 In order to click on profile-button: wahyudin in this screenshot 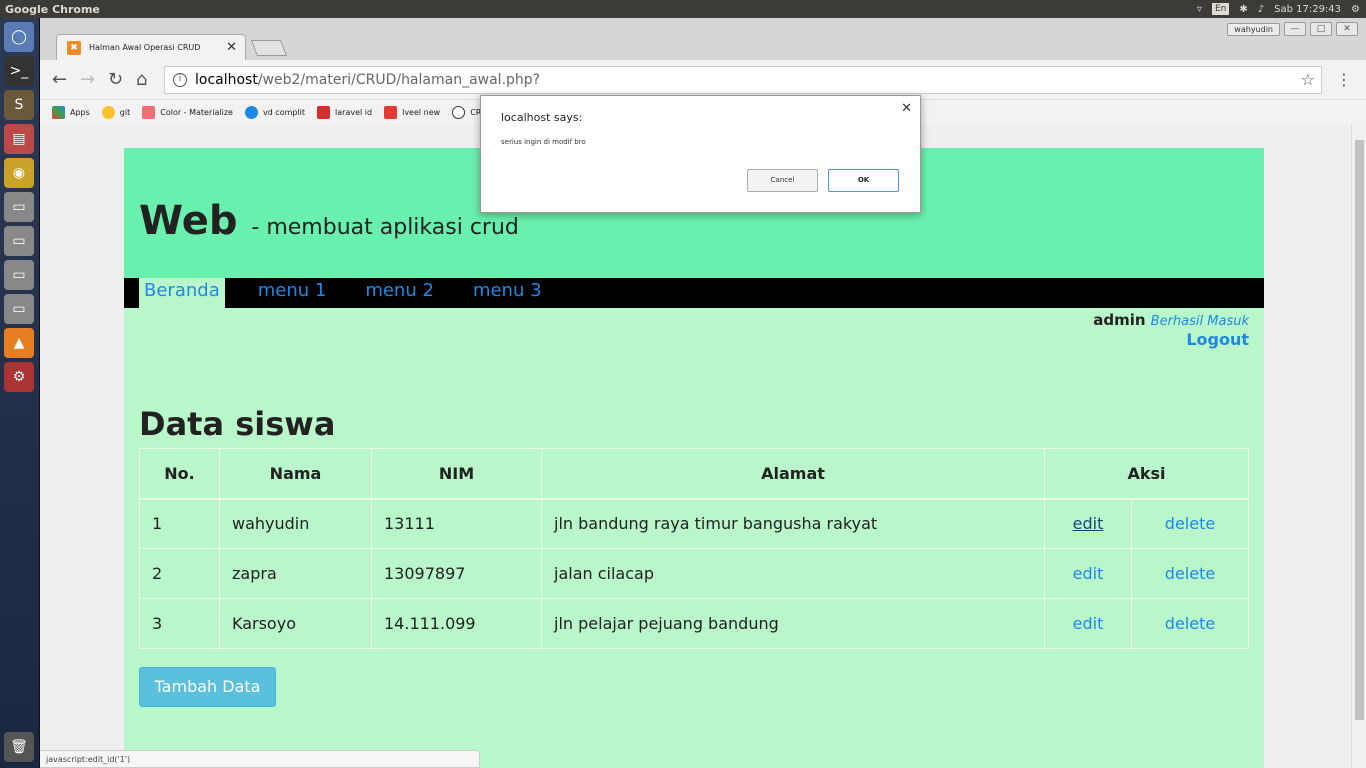, I will do `click(1253, 29)`.